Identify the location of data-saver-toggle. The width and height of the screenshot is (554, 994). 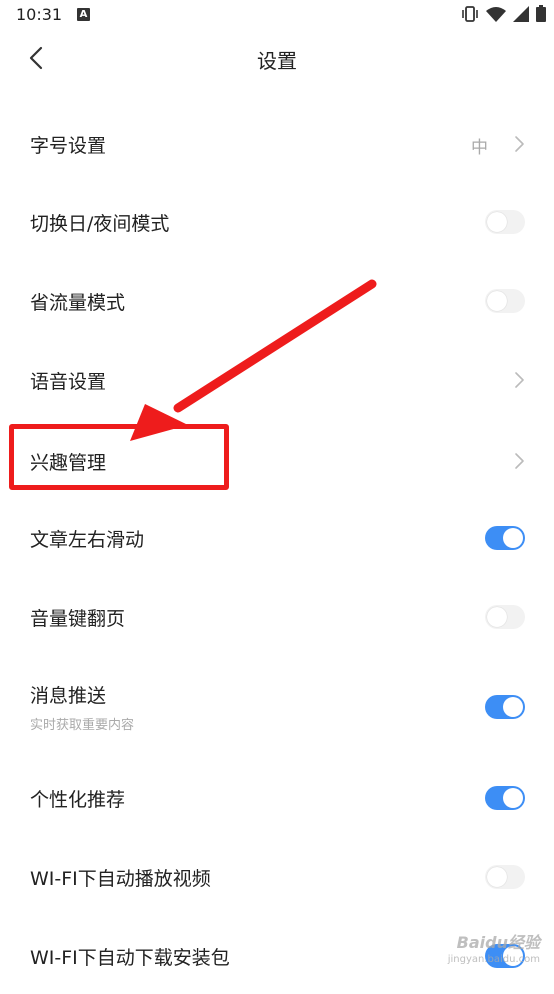
(505, 301).